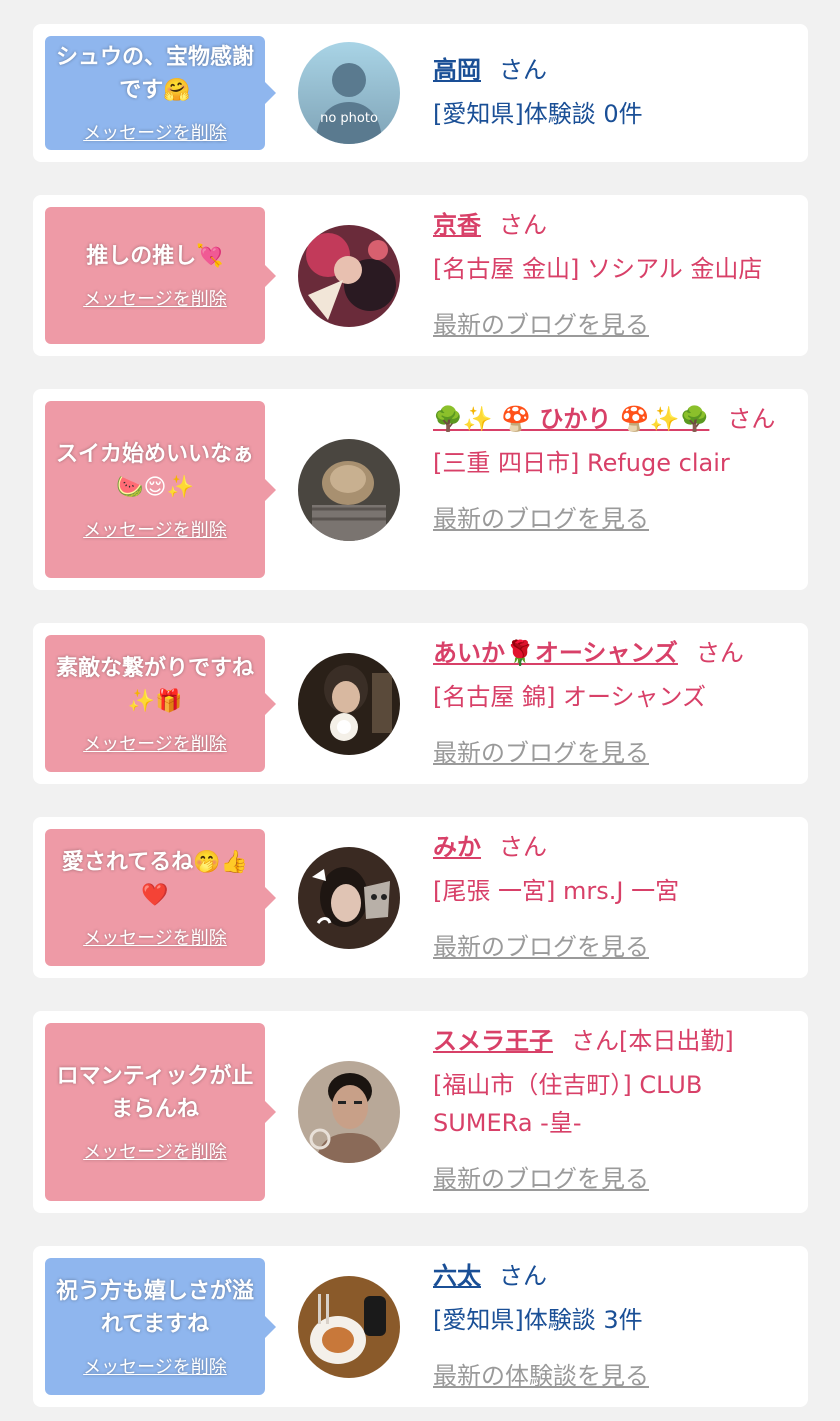  What do you see at coordinates (538, 114) in the screenshot?
I see `user-detail: [愛知県]体験談 0件` at bounding box center [538, 114].